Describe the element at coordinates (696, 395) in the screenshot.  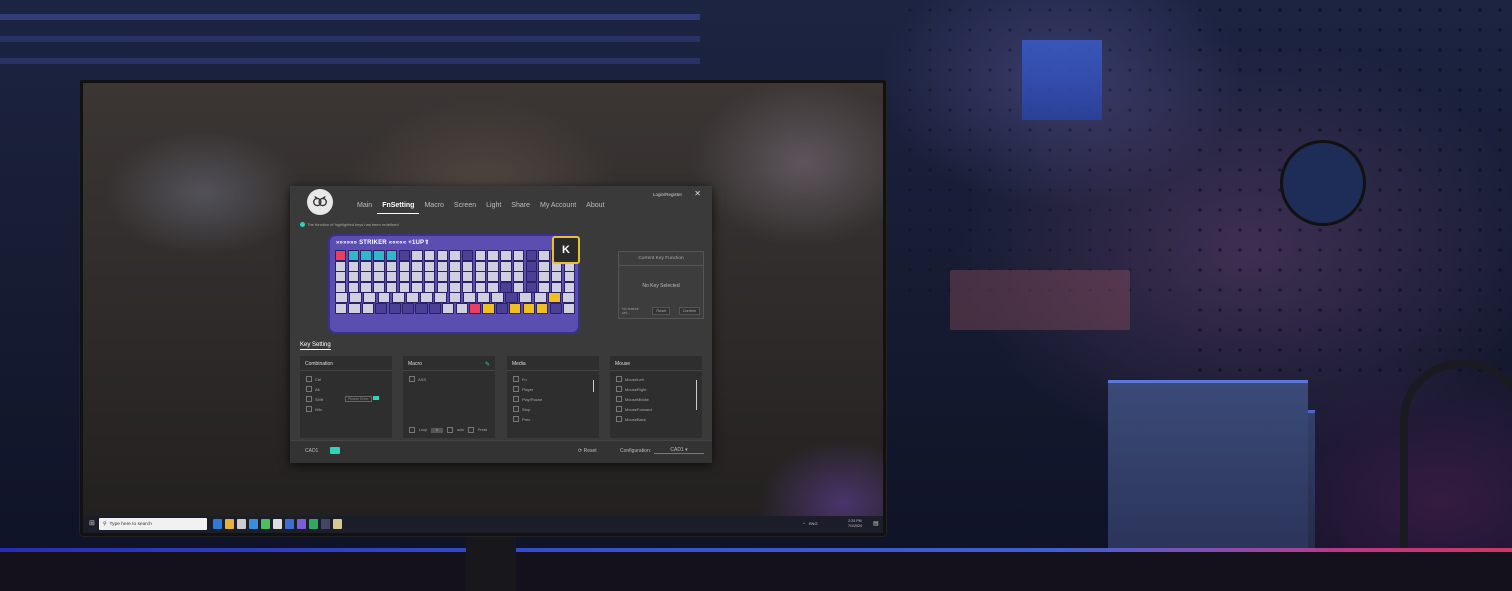
I see `mouse-scrollbar` at that location.